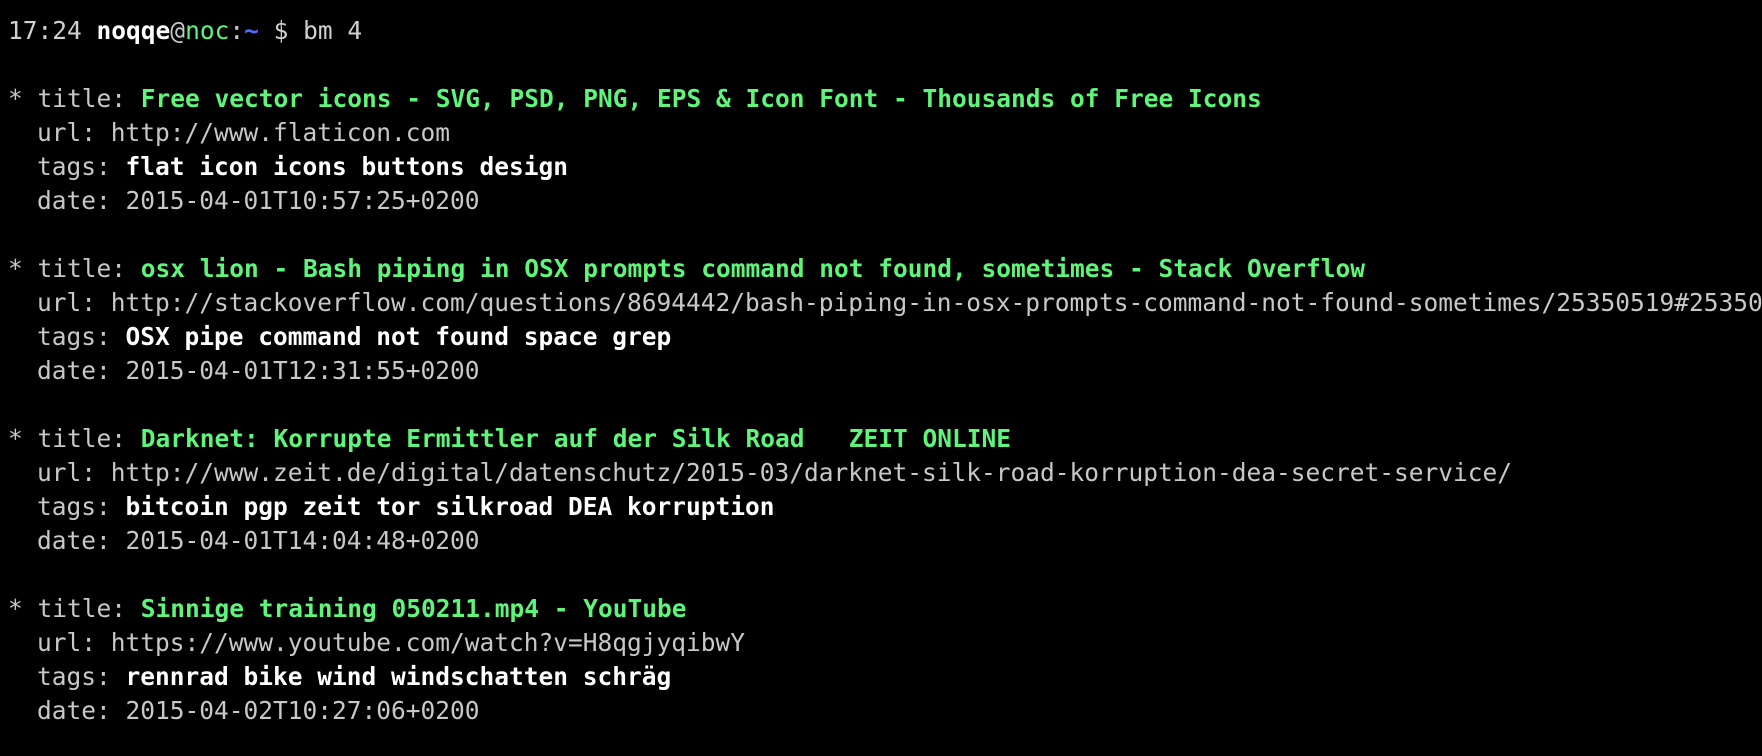  Describe the element at coordinates (413, 608) in the screenshot. I see `bookmark-title: Sinnige training 050211.mp4 - YouTube` at that location.